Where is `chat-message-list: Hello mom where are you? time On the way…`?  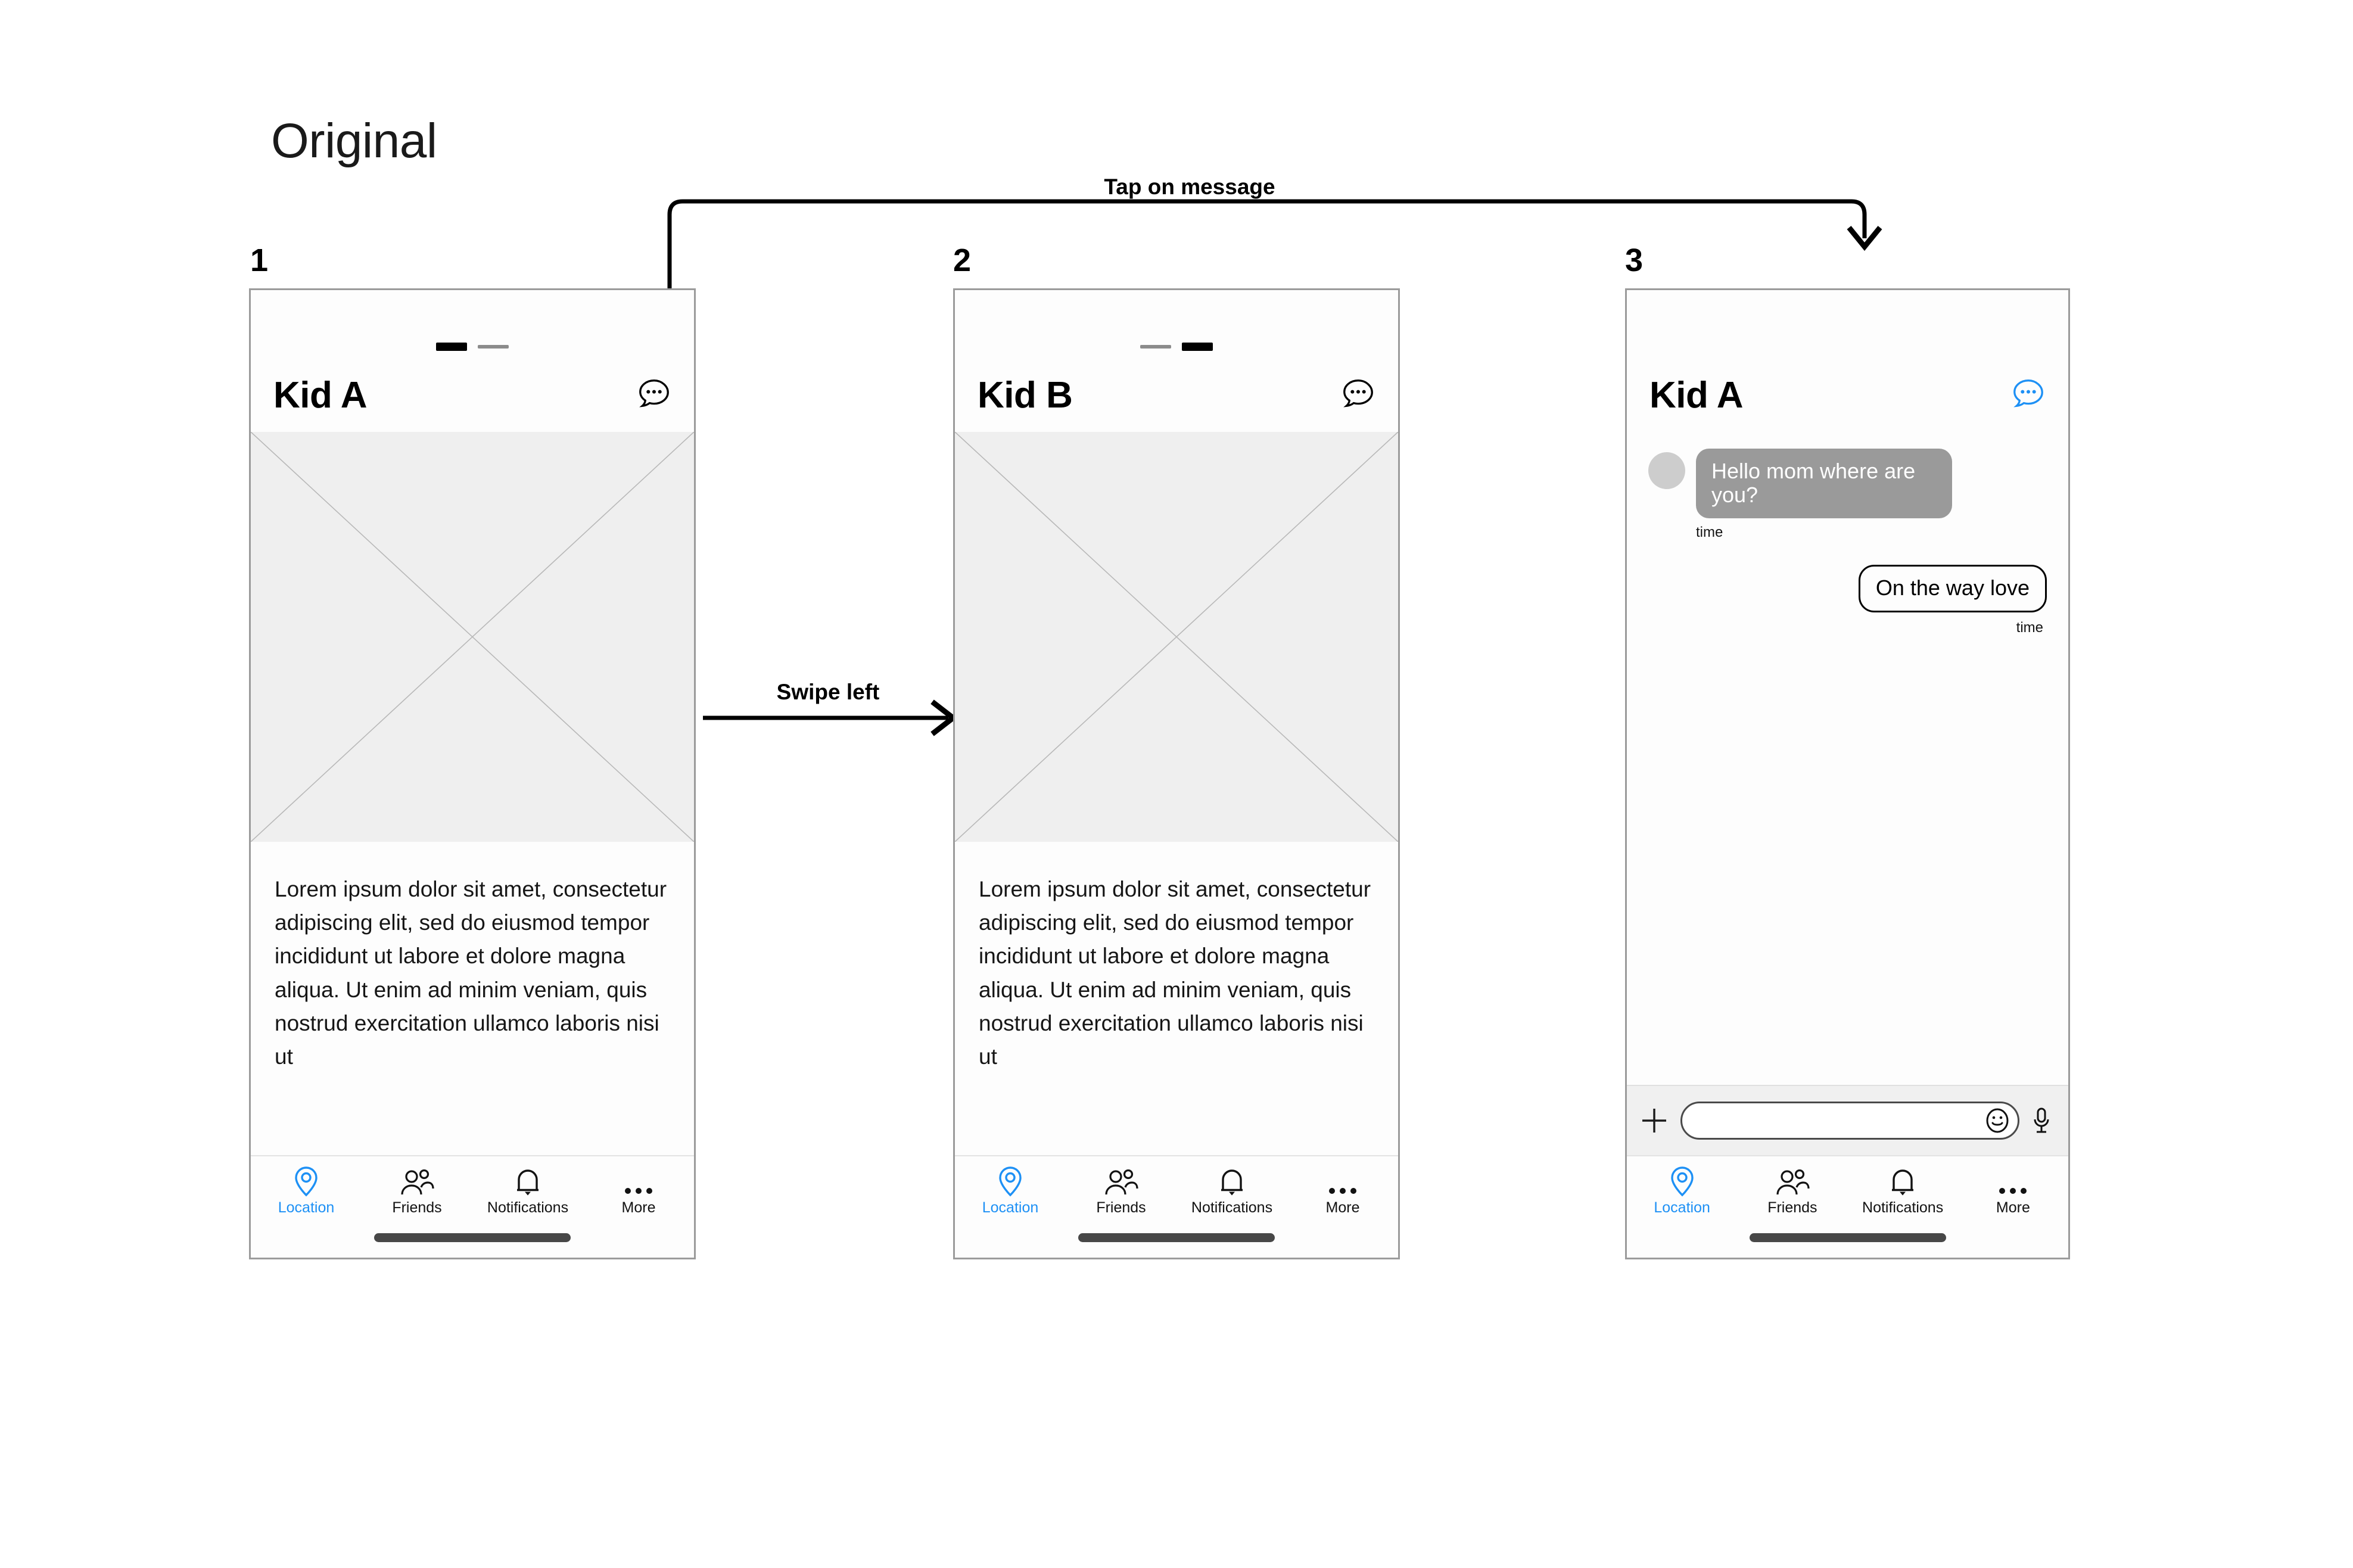
chat-message-list: Hello mom where are you? time On the way… is located at coordinates (1847, 758).